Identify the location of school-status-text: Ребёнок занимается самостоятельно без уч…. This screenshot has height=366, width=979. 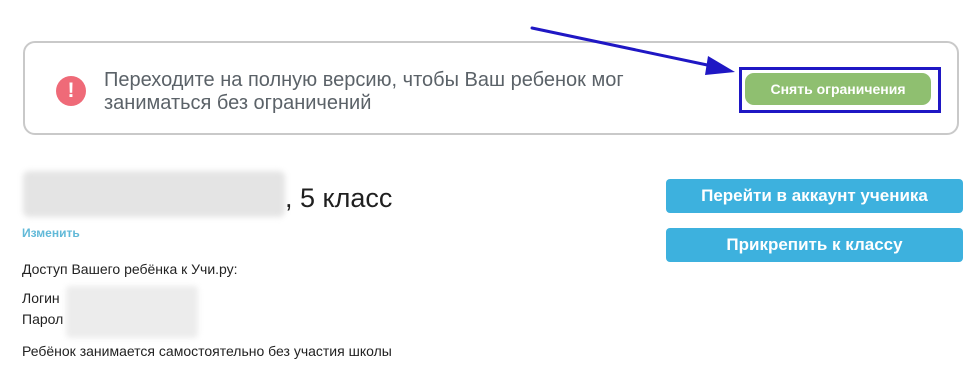
(207, 351).